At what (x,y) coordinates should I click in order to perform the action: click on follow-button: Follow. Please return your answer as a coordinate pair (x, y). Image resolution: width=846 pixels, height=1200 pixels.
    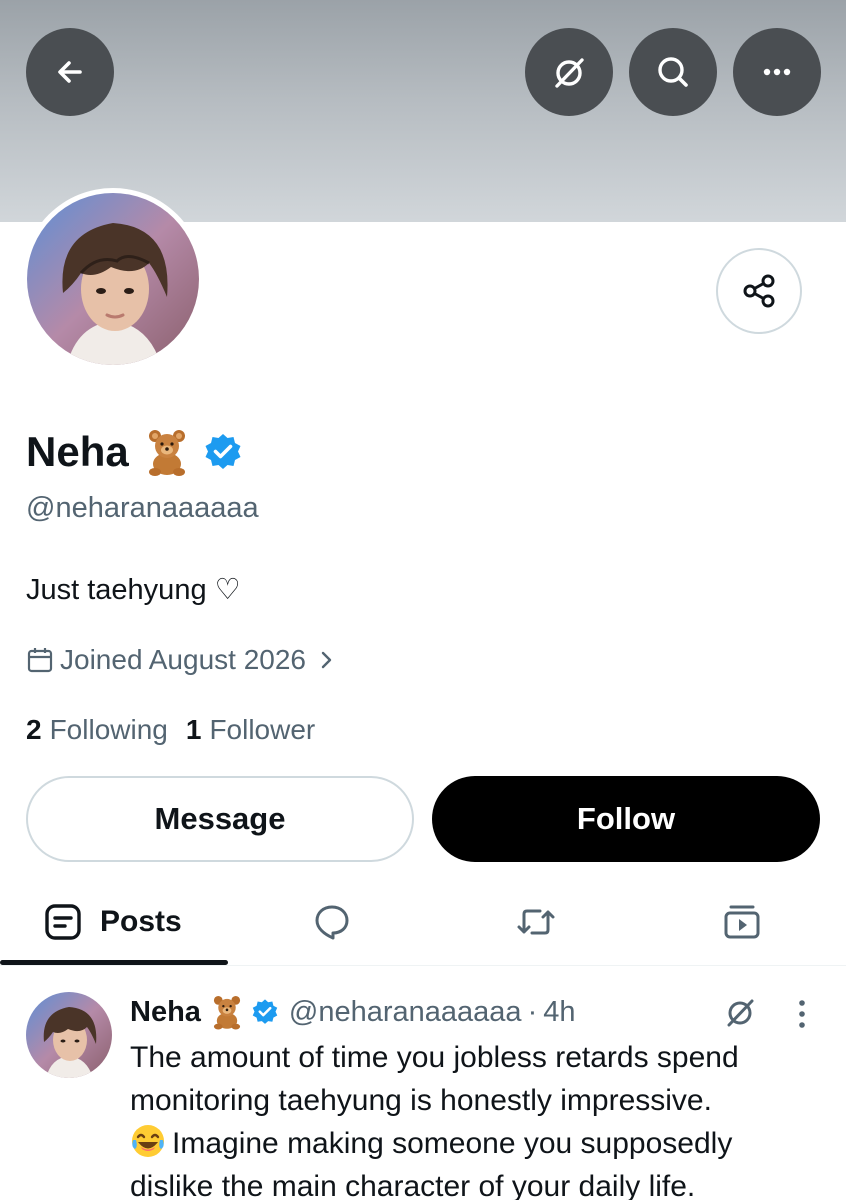
    Looking at the image, I should click on (626, 819).